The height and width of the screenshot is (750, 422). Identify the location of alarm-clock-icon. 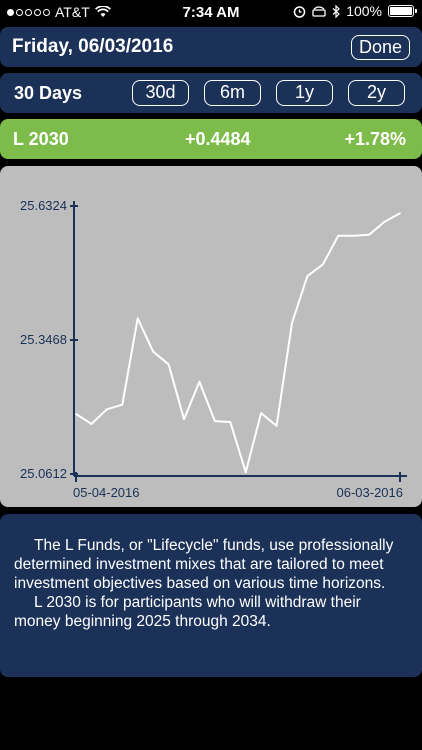
(299, 11).